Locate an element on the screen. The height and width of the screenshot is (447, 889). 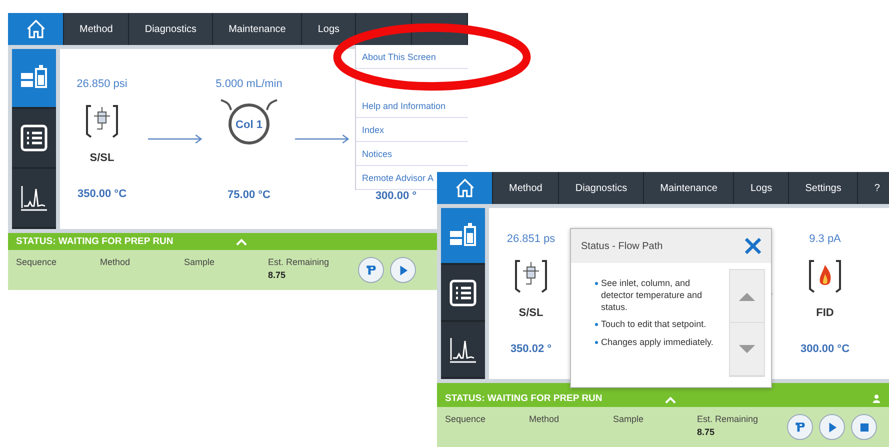
flow-reading: 26.851 ps is located at coordinates (531, 238).